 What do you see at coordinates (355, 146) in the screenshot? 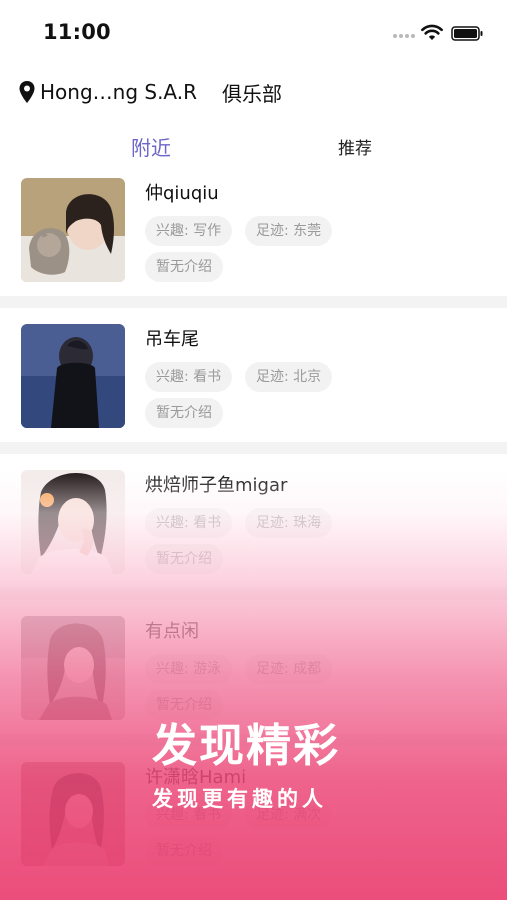
I see `tab-recommend: 推荐` at bounding box center [355, 146].